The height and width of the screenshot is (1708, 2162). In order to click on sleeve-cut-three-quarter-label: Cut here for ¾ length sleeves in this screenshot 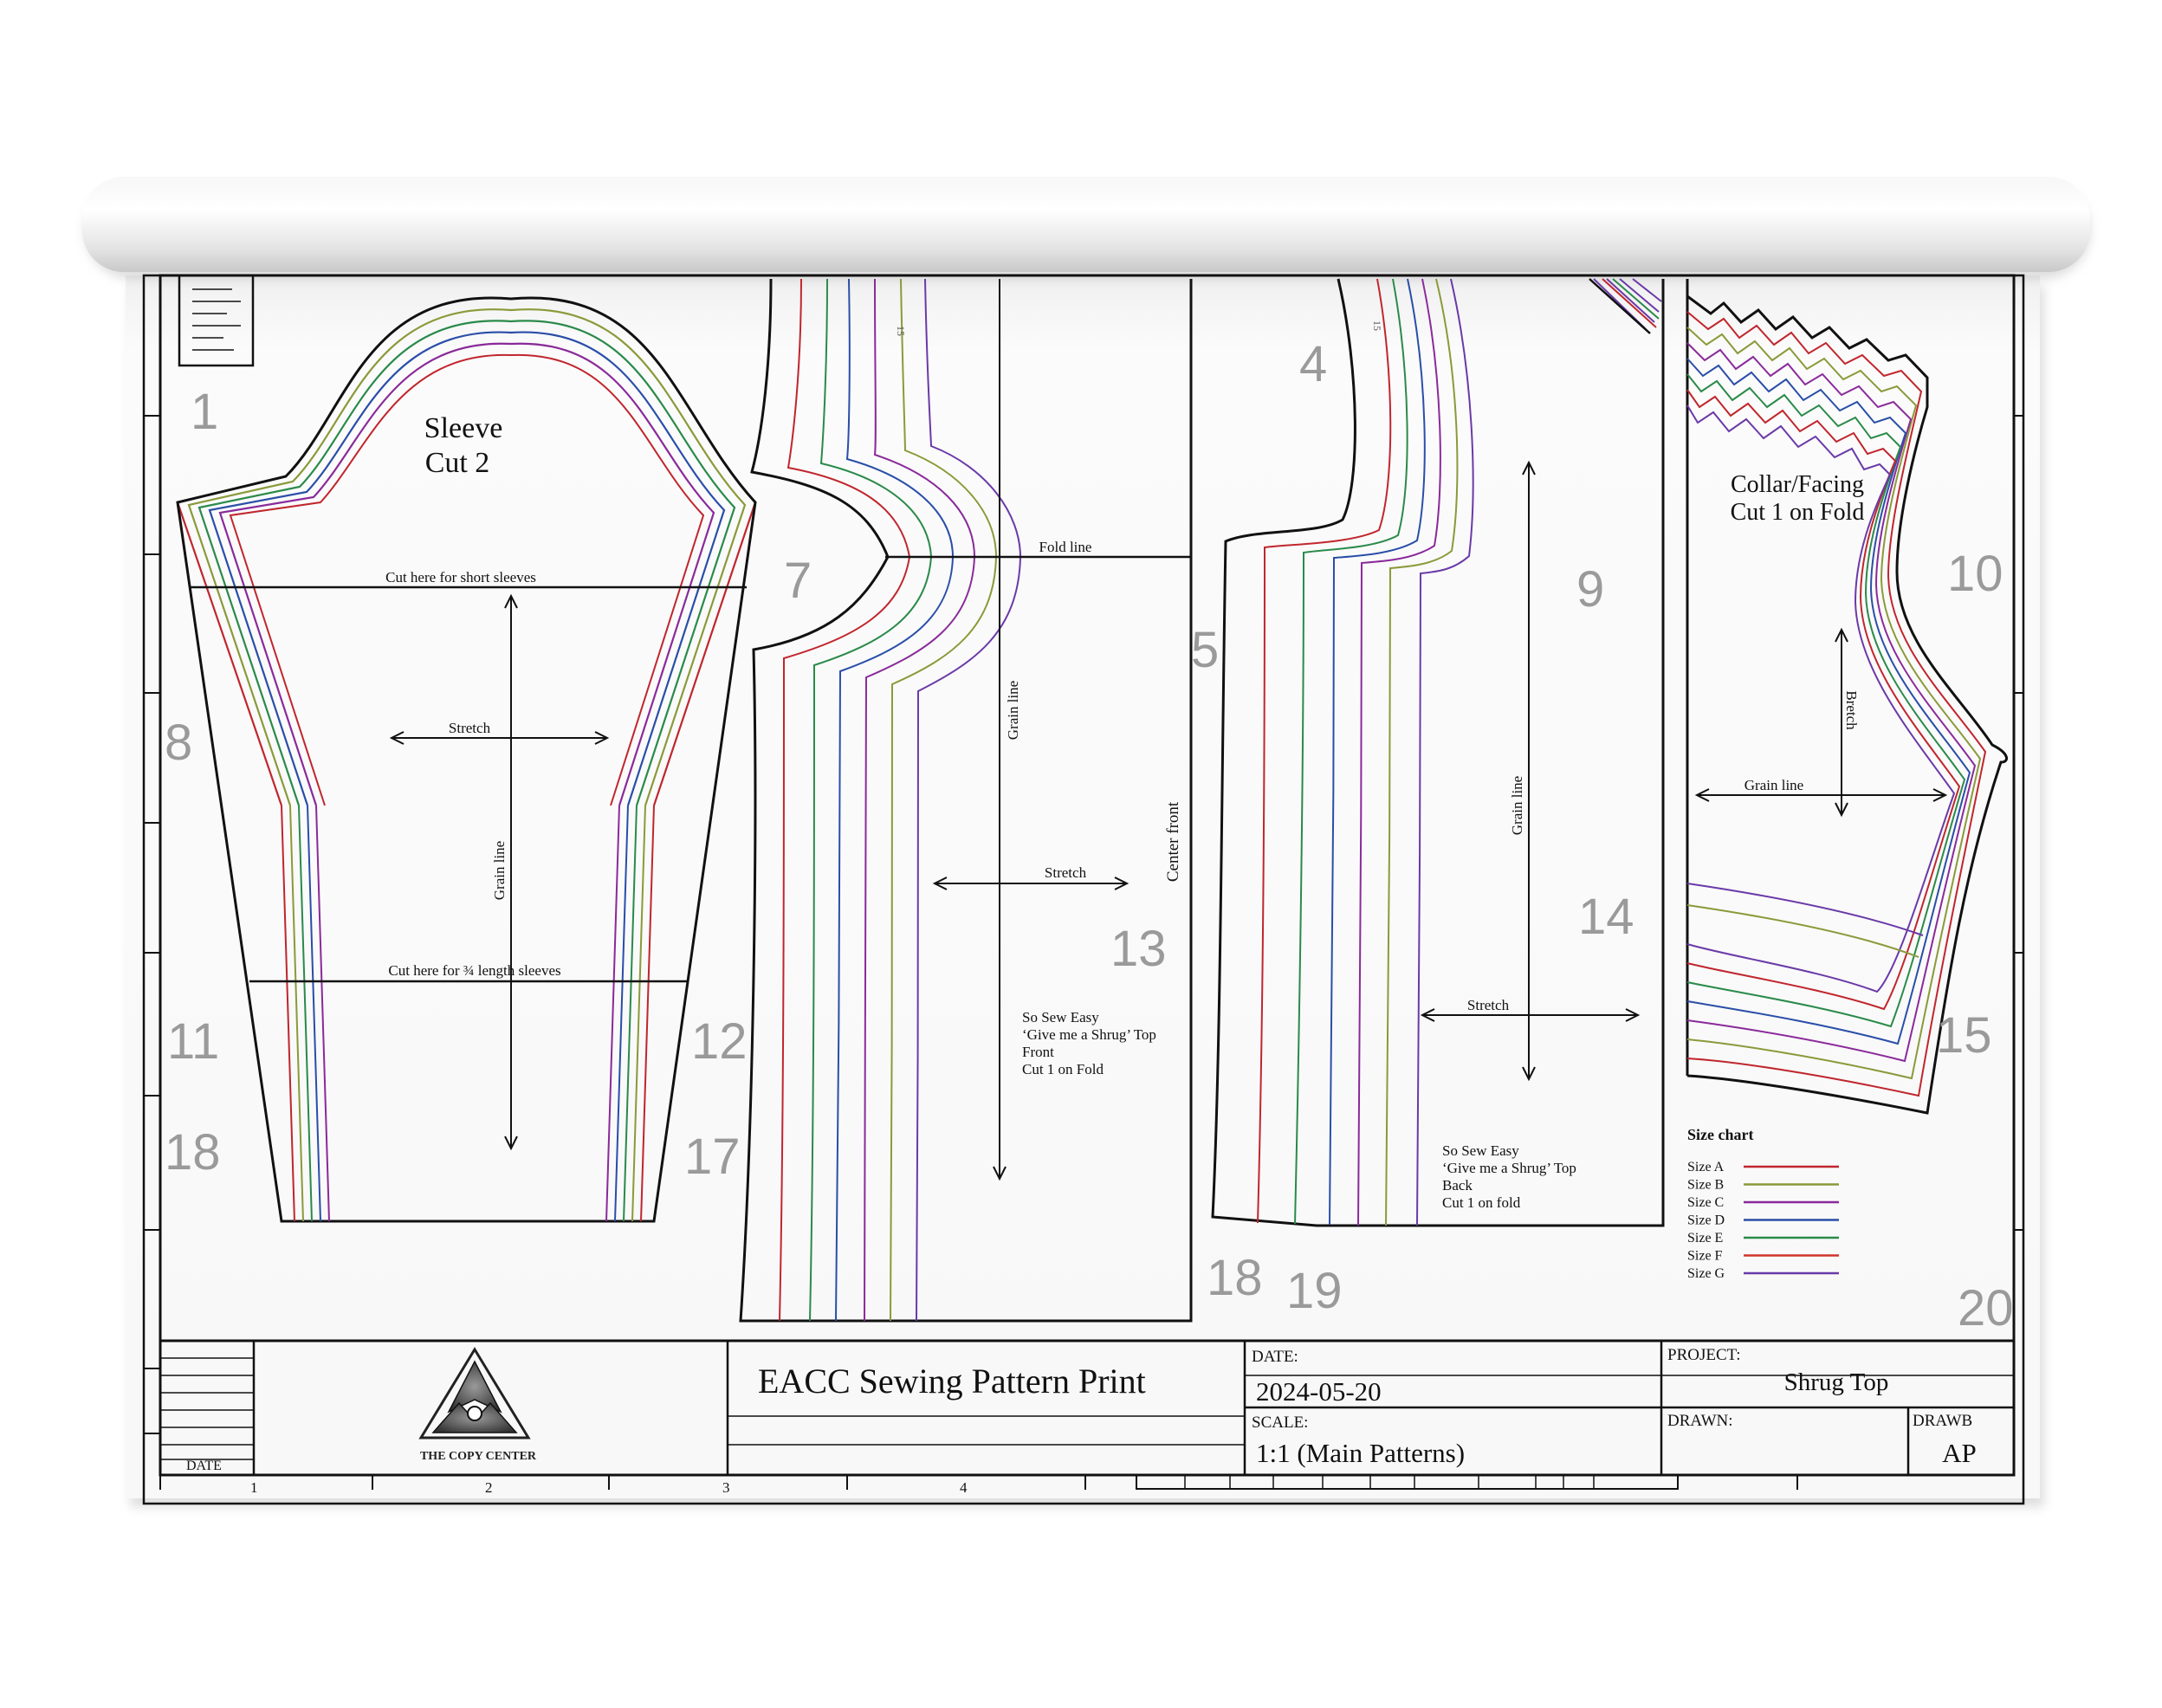, I will do `click(474, 970)`.